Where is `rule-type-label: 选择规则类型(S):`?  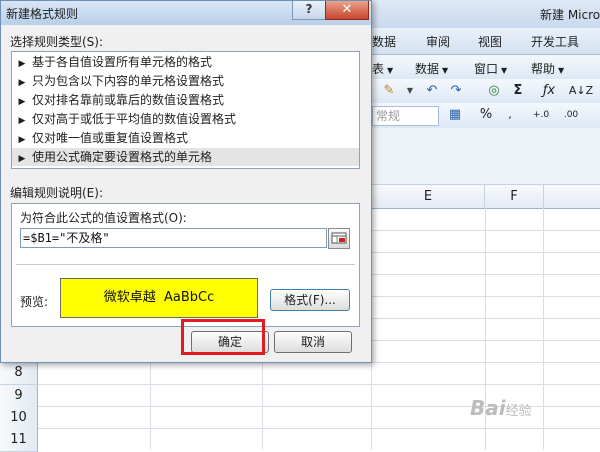
rule-type-label: 选择规则类型(S): is located at coordinates (57, 42).